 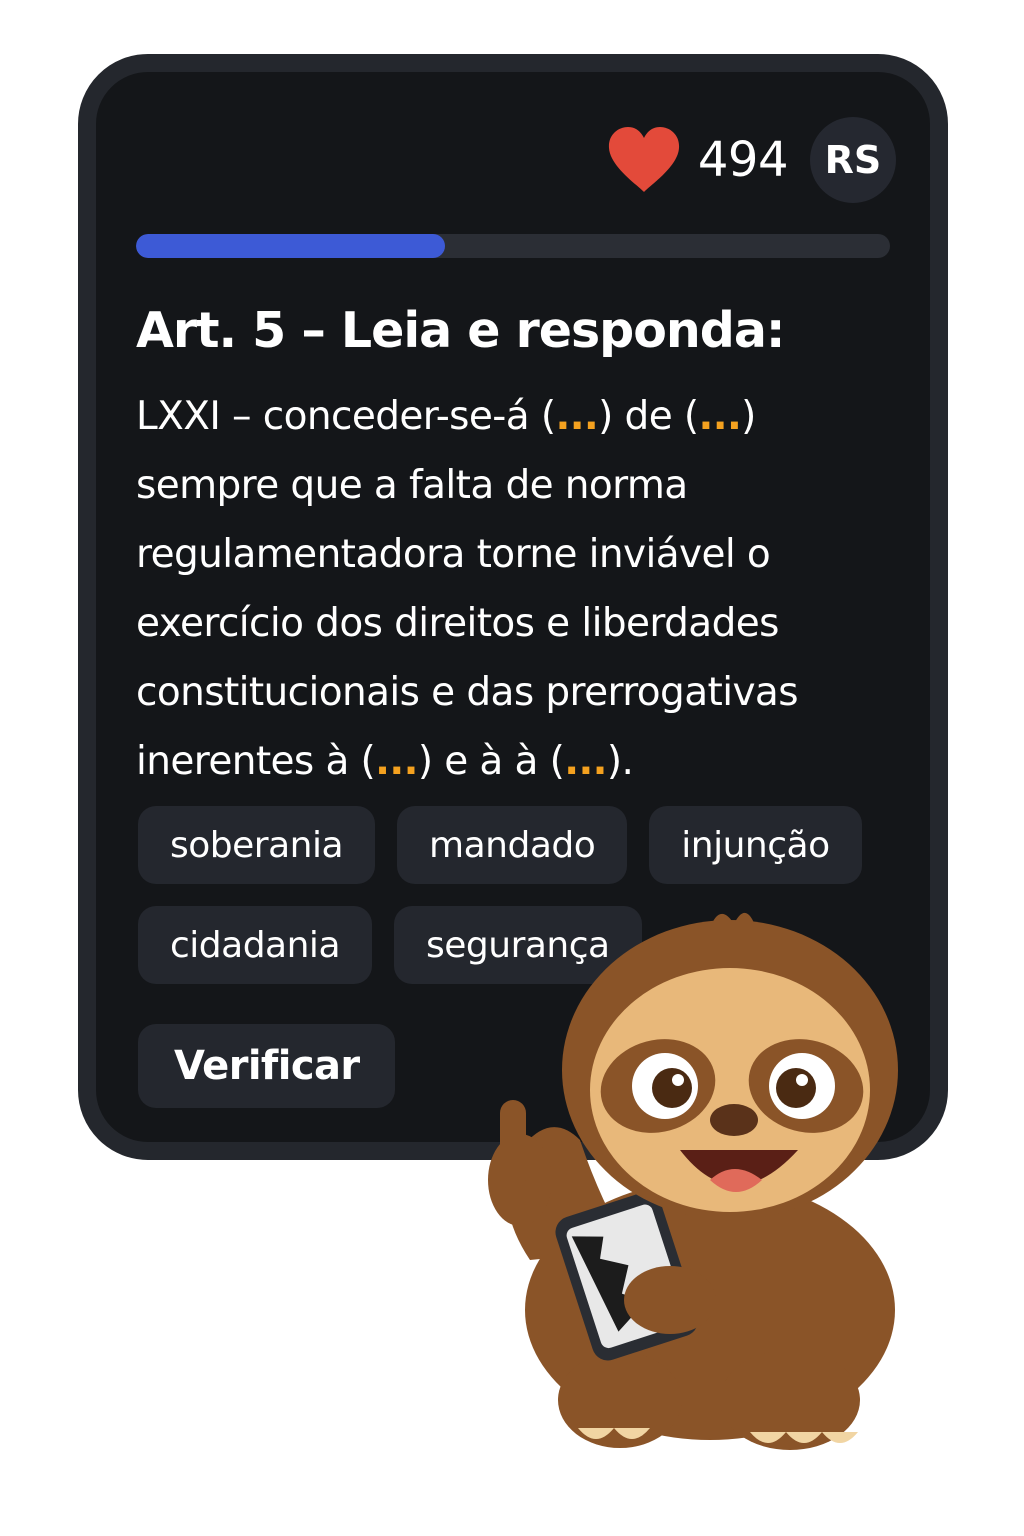 I want to click on word-option-button: injunção, so click(x=755, y=845).